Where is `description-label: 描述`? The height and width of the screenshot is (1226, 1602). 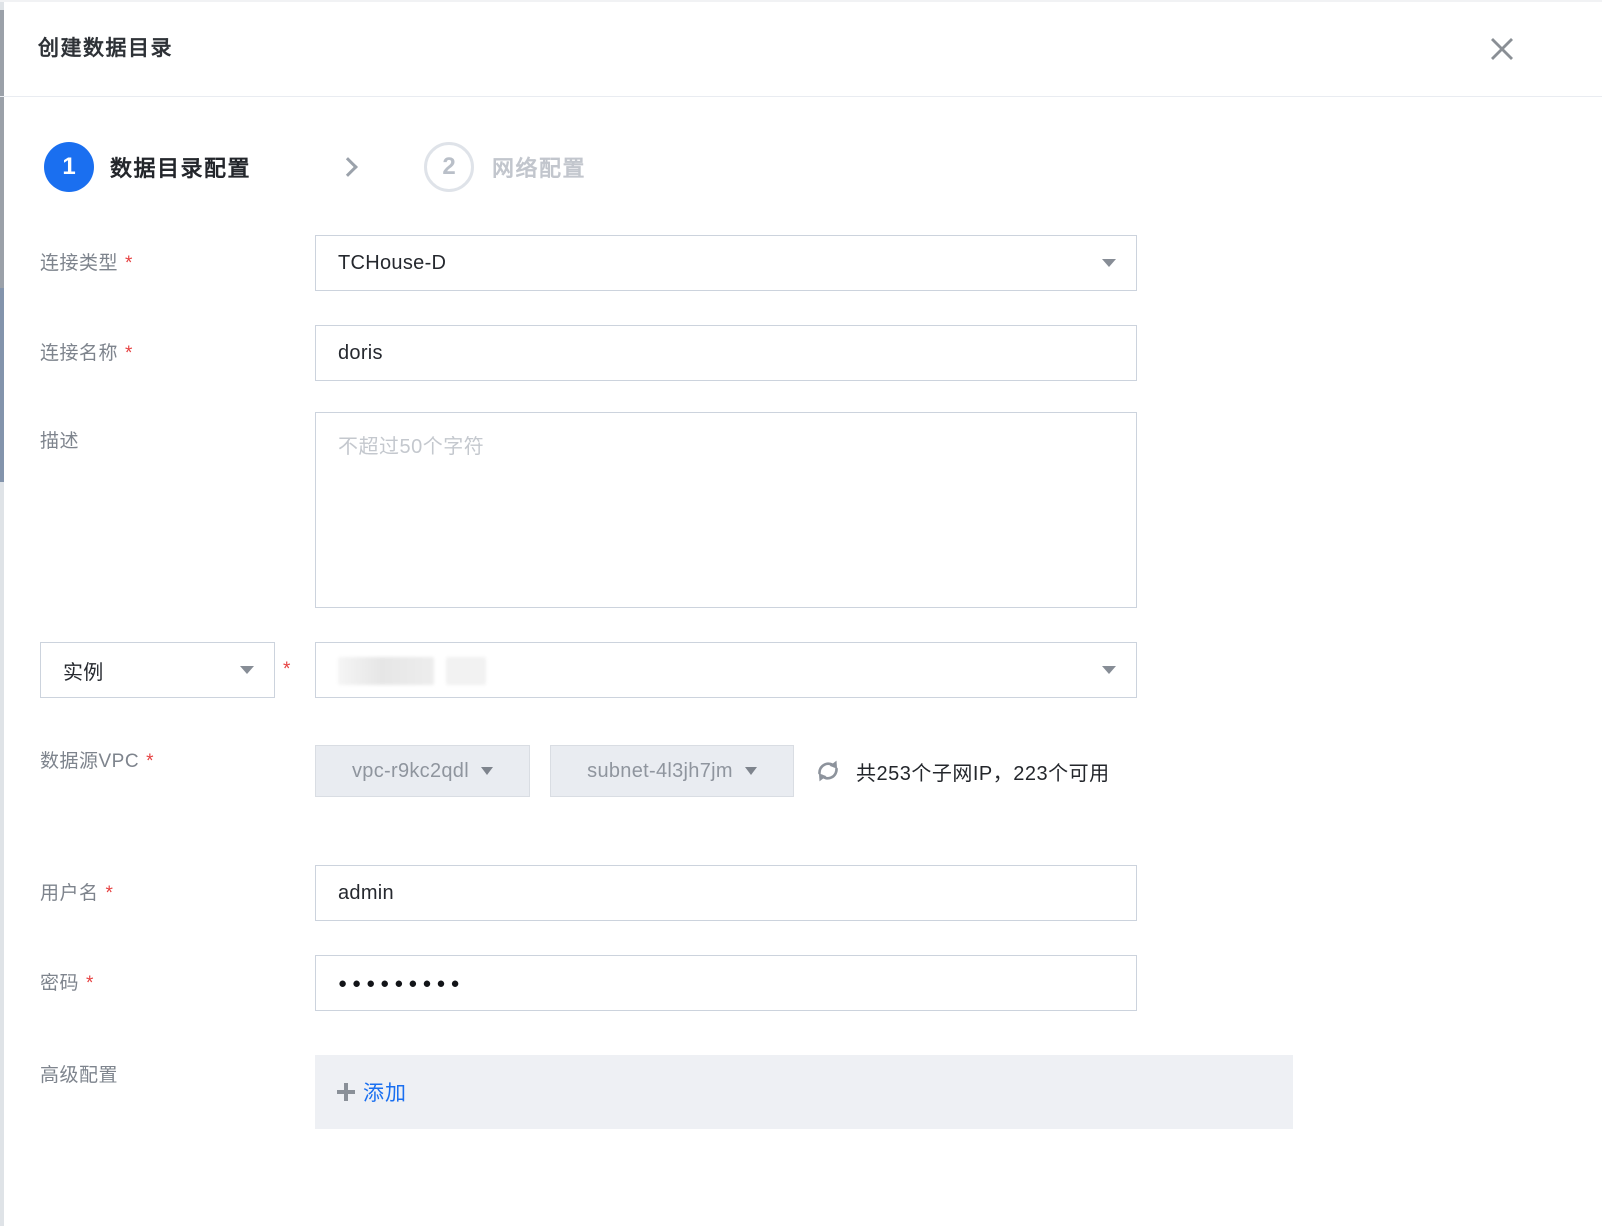
description-label: 描述 is located at coordinates (60, 441).